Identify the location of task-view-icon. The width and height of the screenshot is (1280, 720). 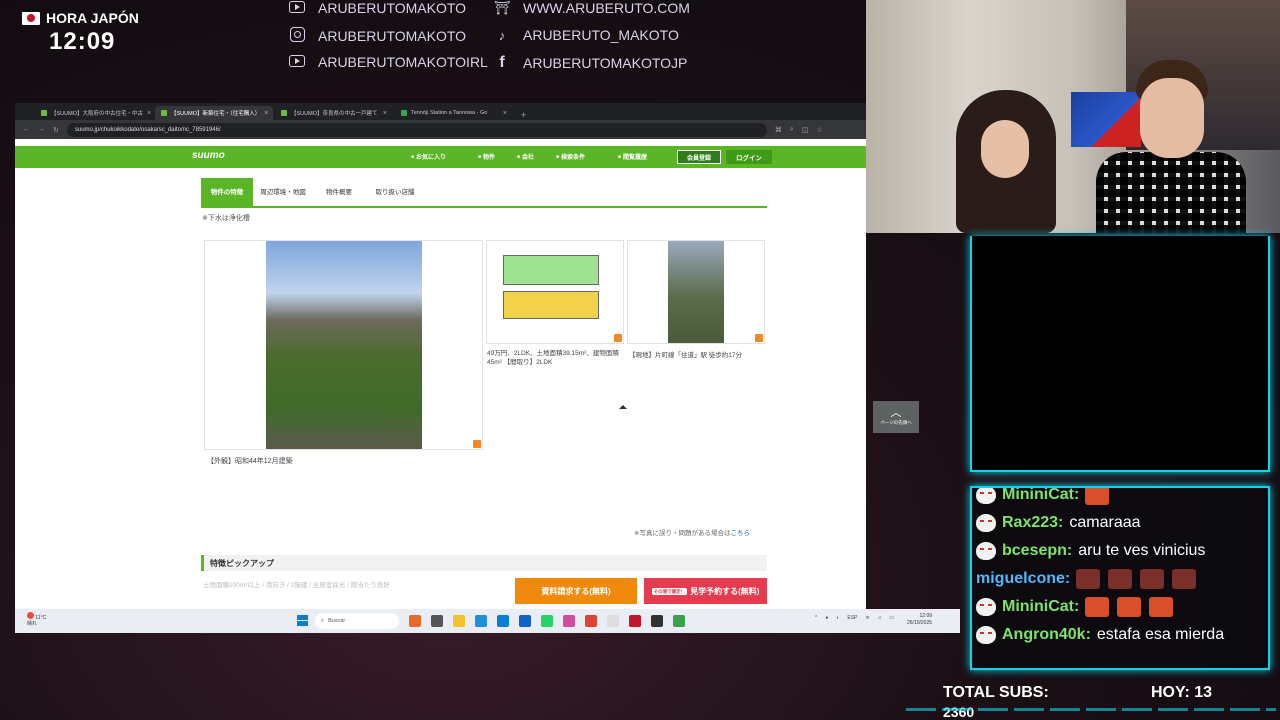
(437, 621).